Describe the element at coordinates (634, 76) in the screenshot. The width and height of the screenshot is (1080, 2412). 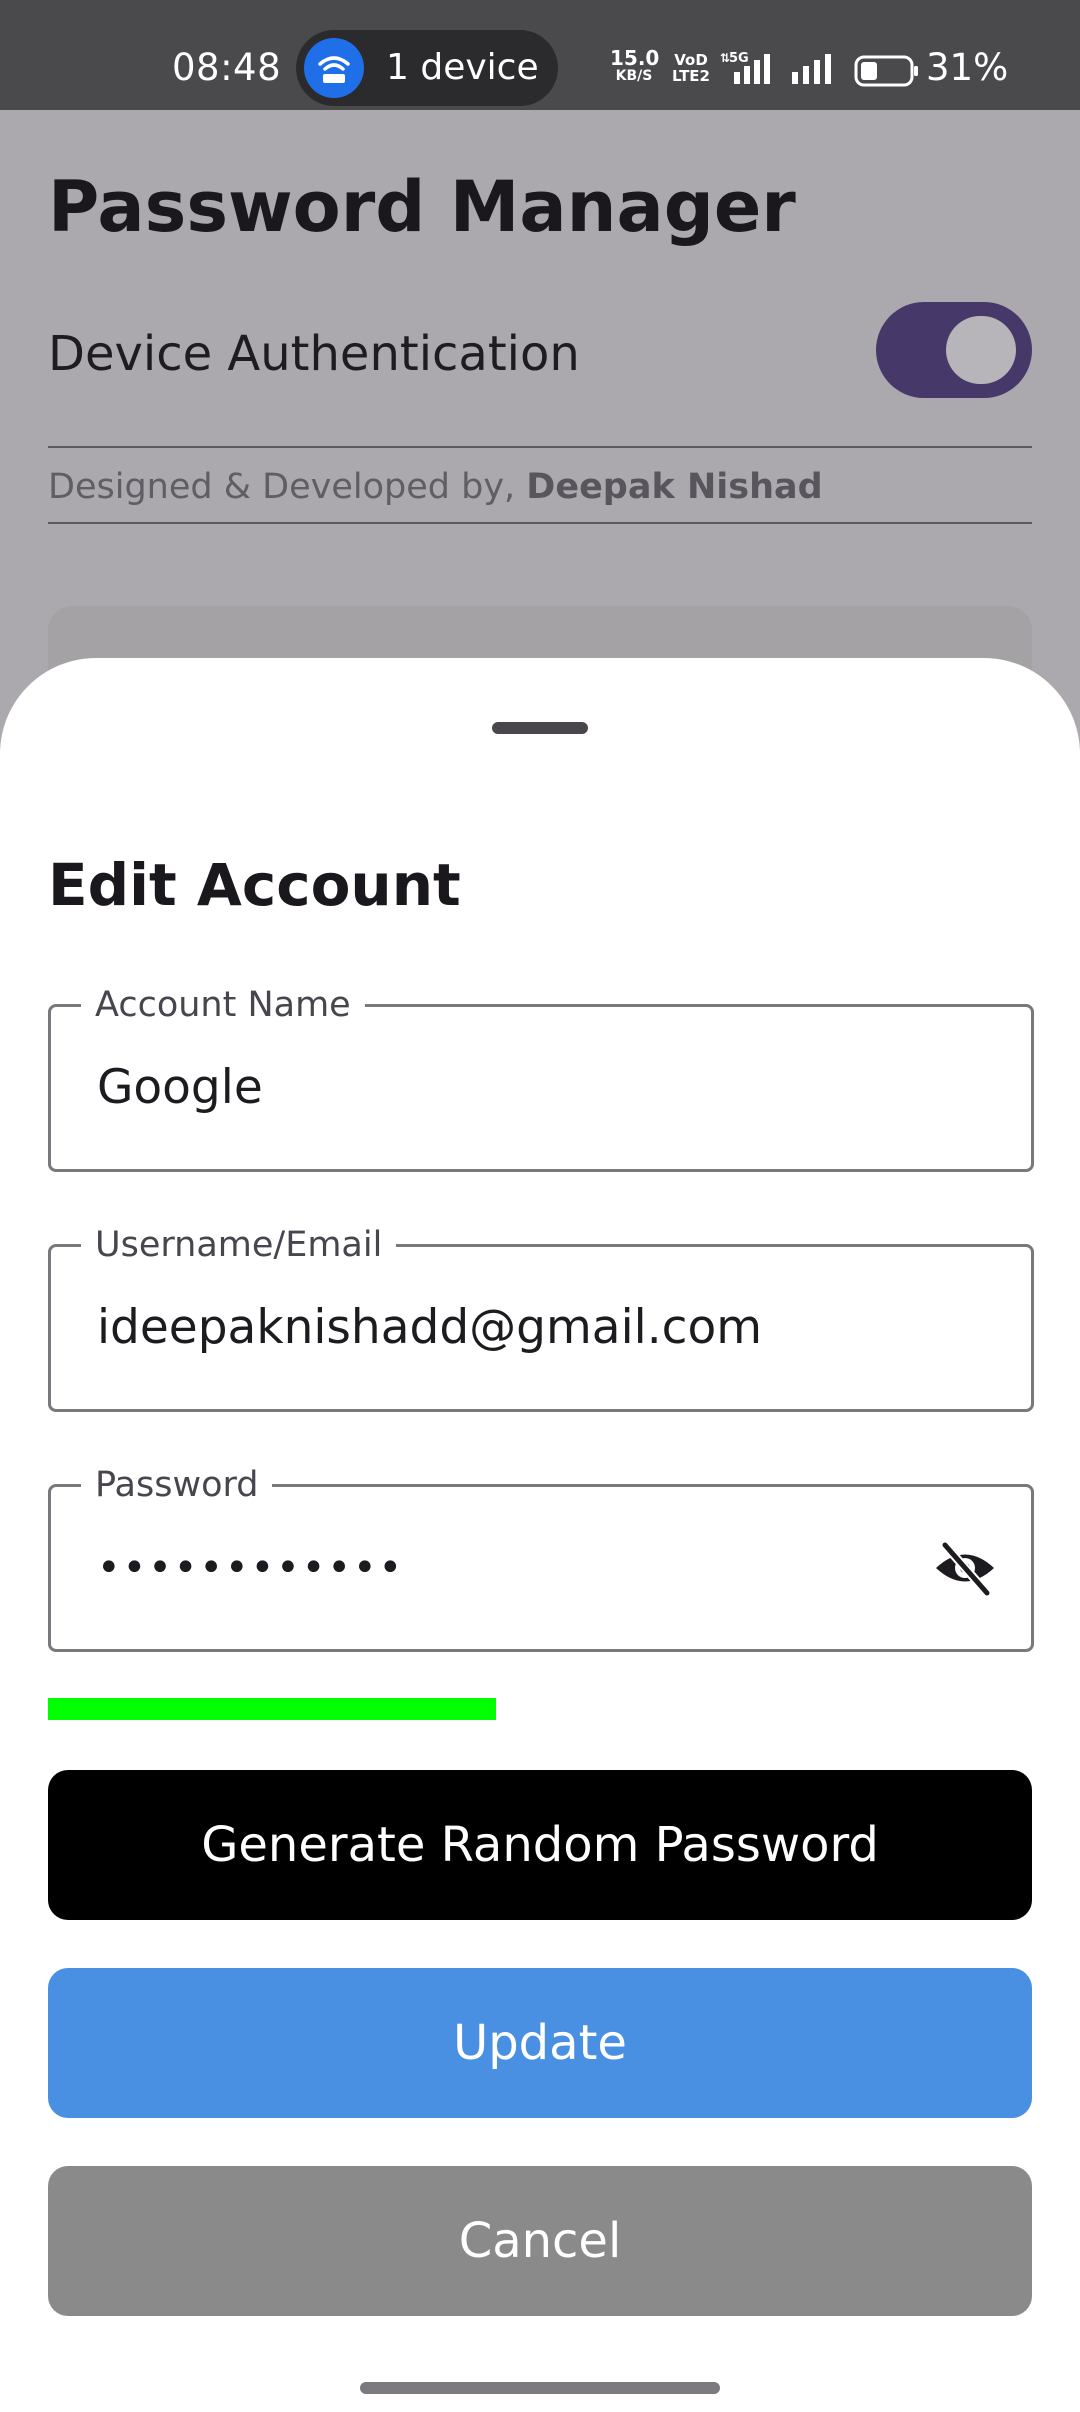
I see `network-speed-unit: KB/S` at that location.